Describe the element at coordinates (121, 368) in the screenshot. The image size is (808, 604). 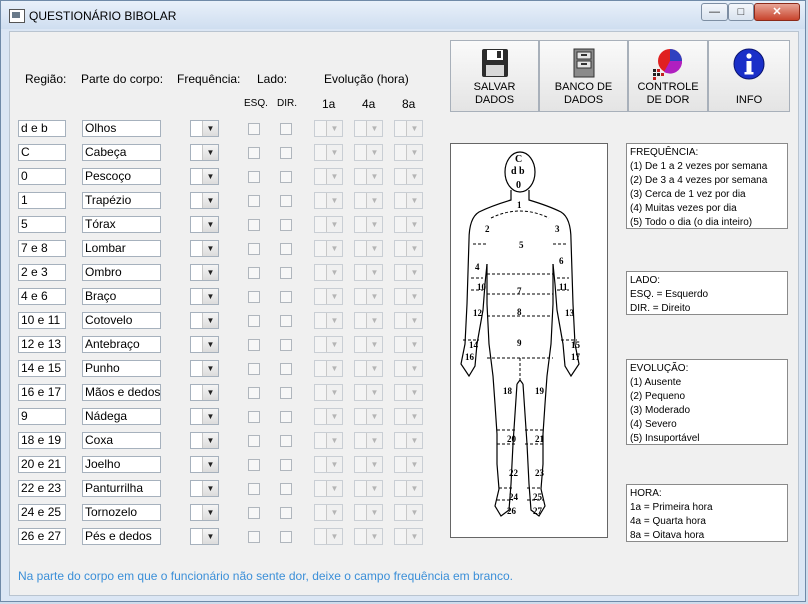
I see `parte-do-corpo-field: Punho` at that location.